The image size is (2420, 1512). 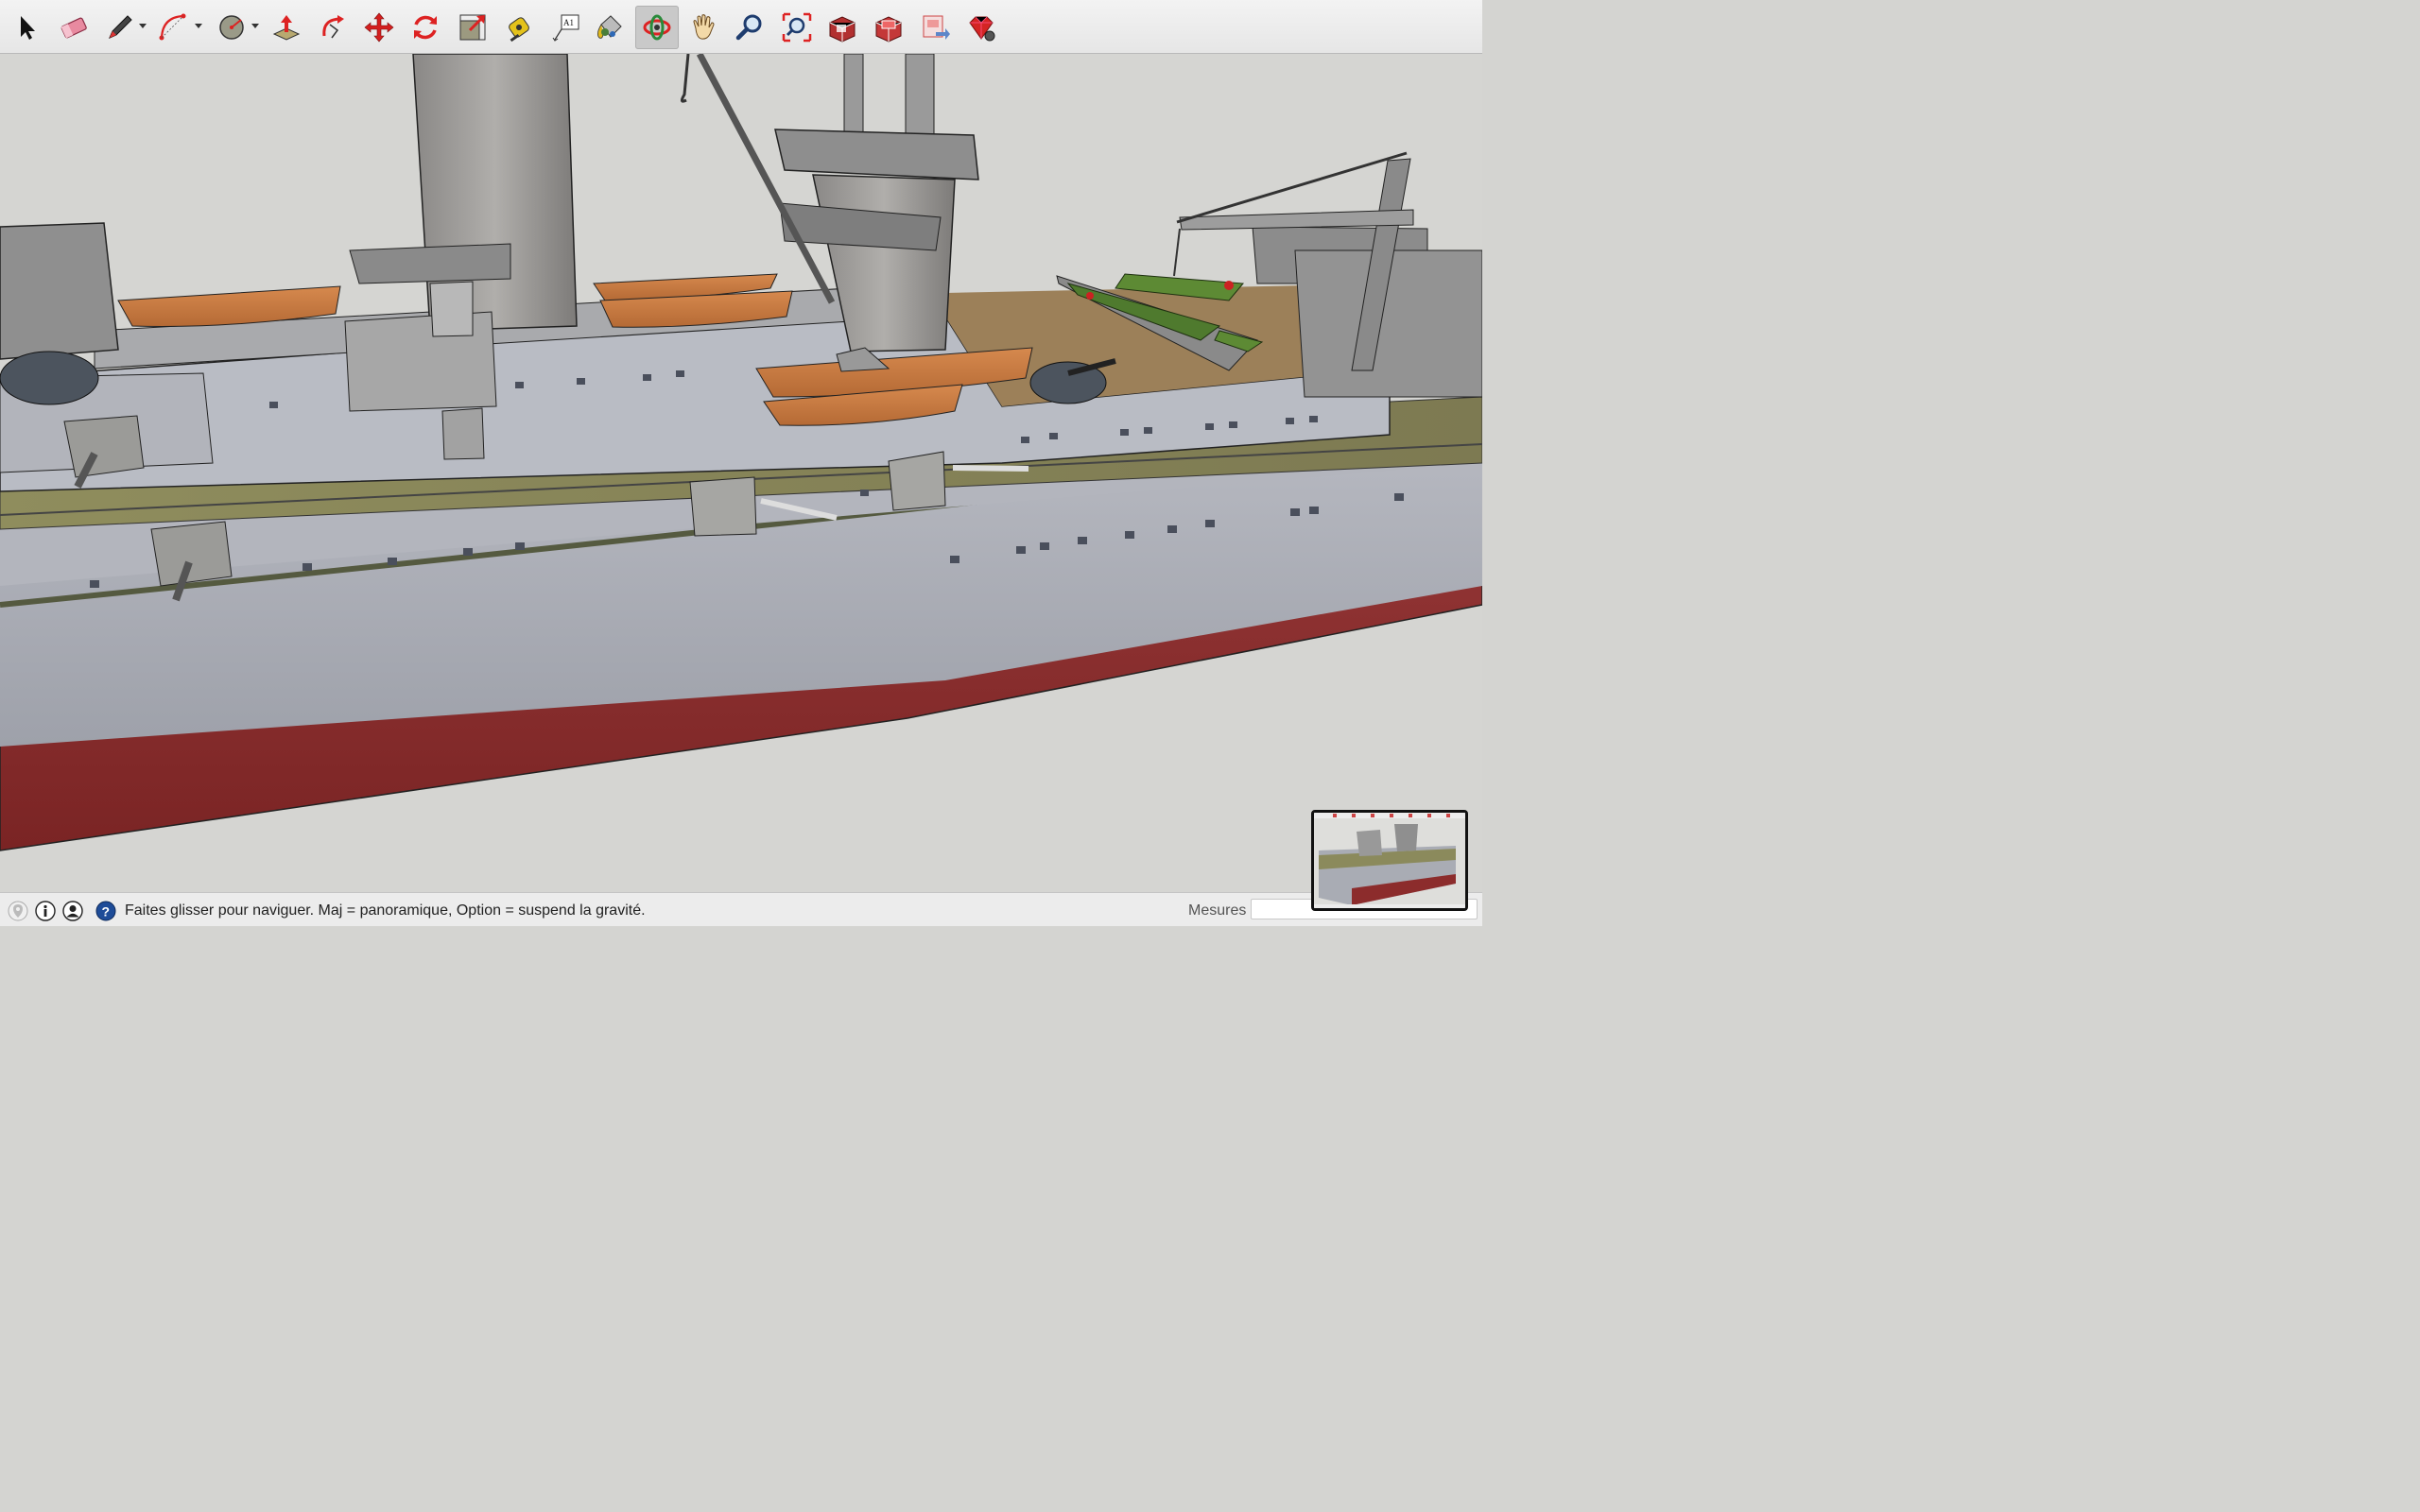 What do you see at coordinates (566, 27) in the screenshot?
I see `text-tool-icon: A1` at bounding box center [566, 27].